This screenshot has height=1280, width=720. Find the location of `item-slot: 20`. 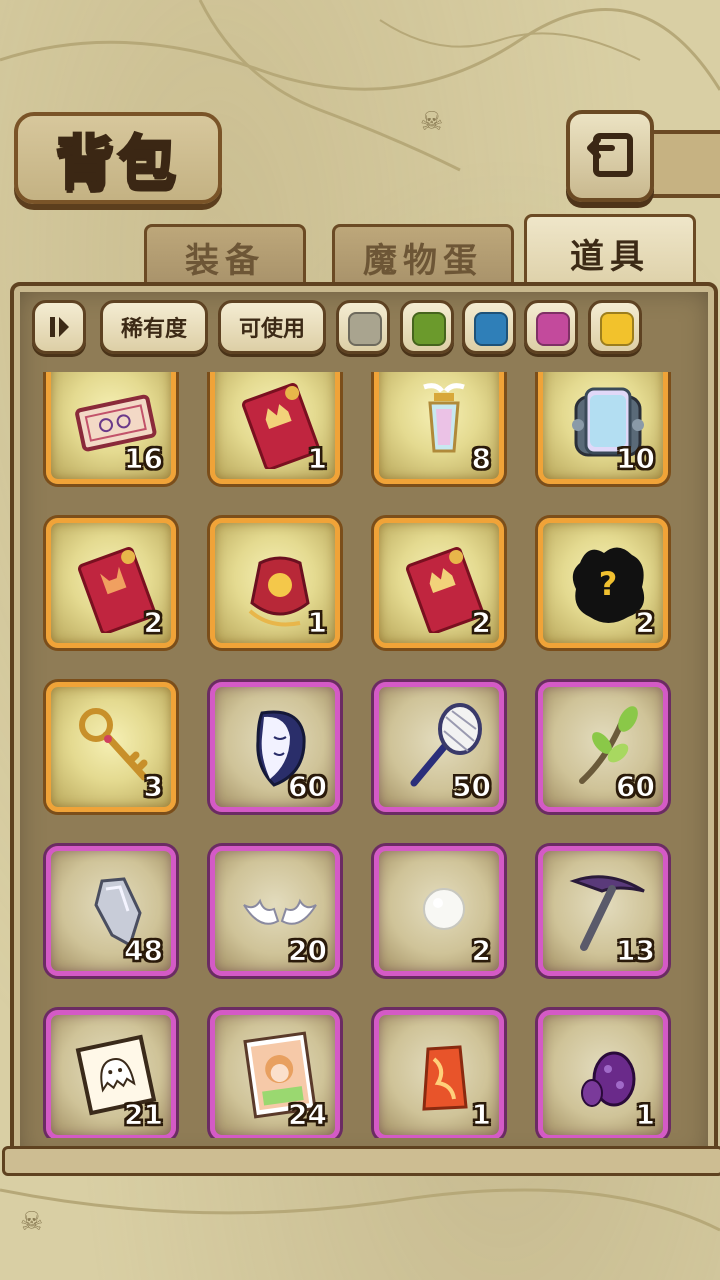

item-slot: 20 is located at coordinates (275, 911).